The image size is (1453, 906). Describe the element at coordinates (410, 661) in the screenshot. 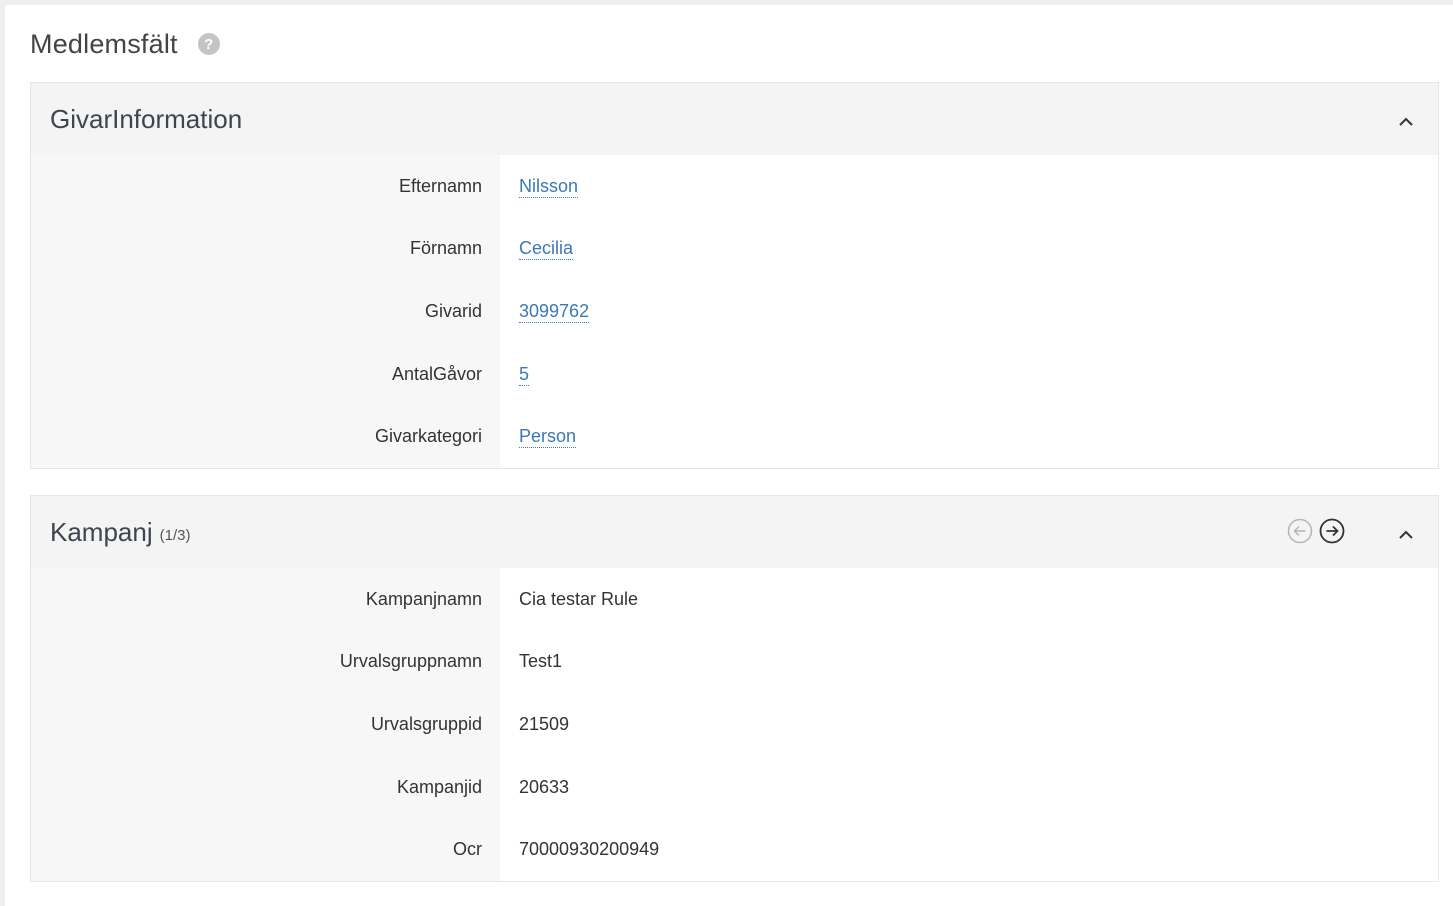

I see `field-label-urvalsgruppnamn: Urvalsgruppnamn` at that location.